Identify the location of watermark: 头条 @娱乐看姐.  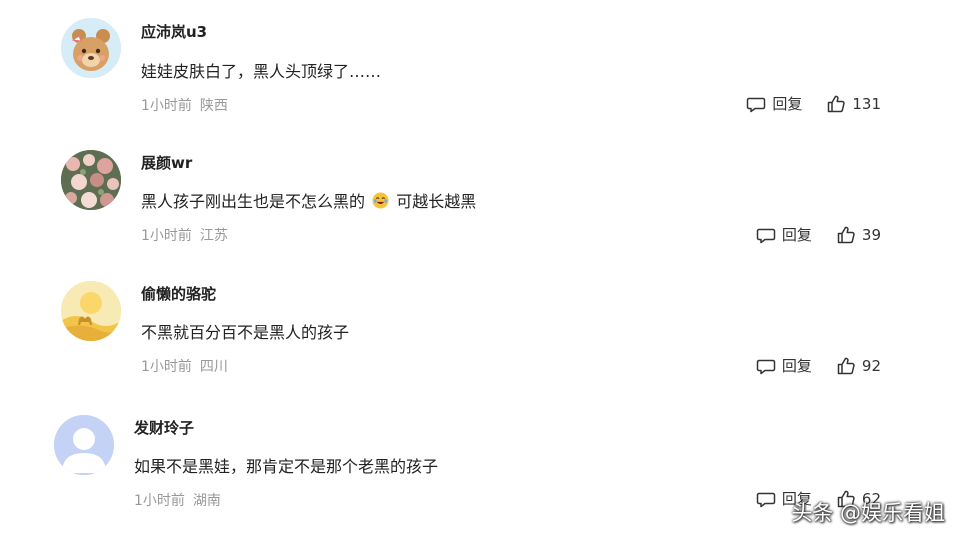
(868, 513).